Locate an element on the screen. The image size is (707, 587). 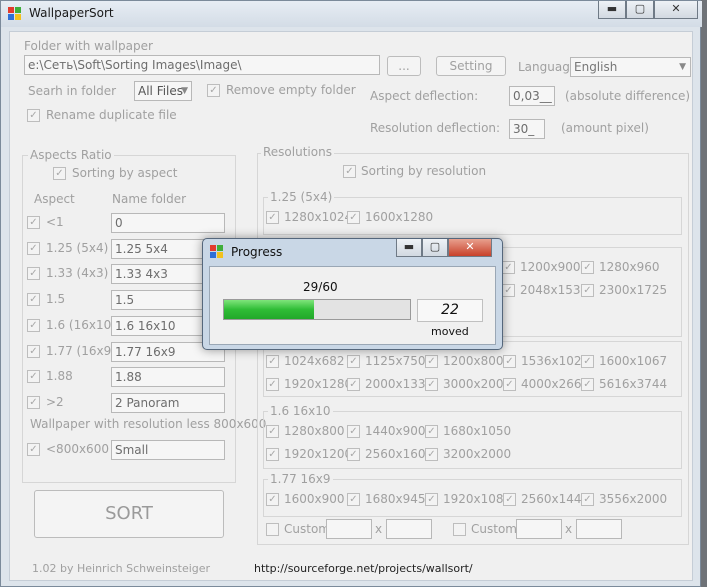
folder-column-header: Name folder is located at coordinates (149, 199).